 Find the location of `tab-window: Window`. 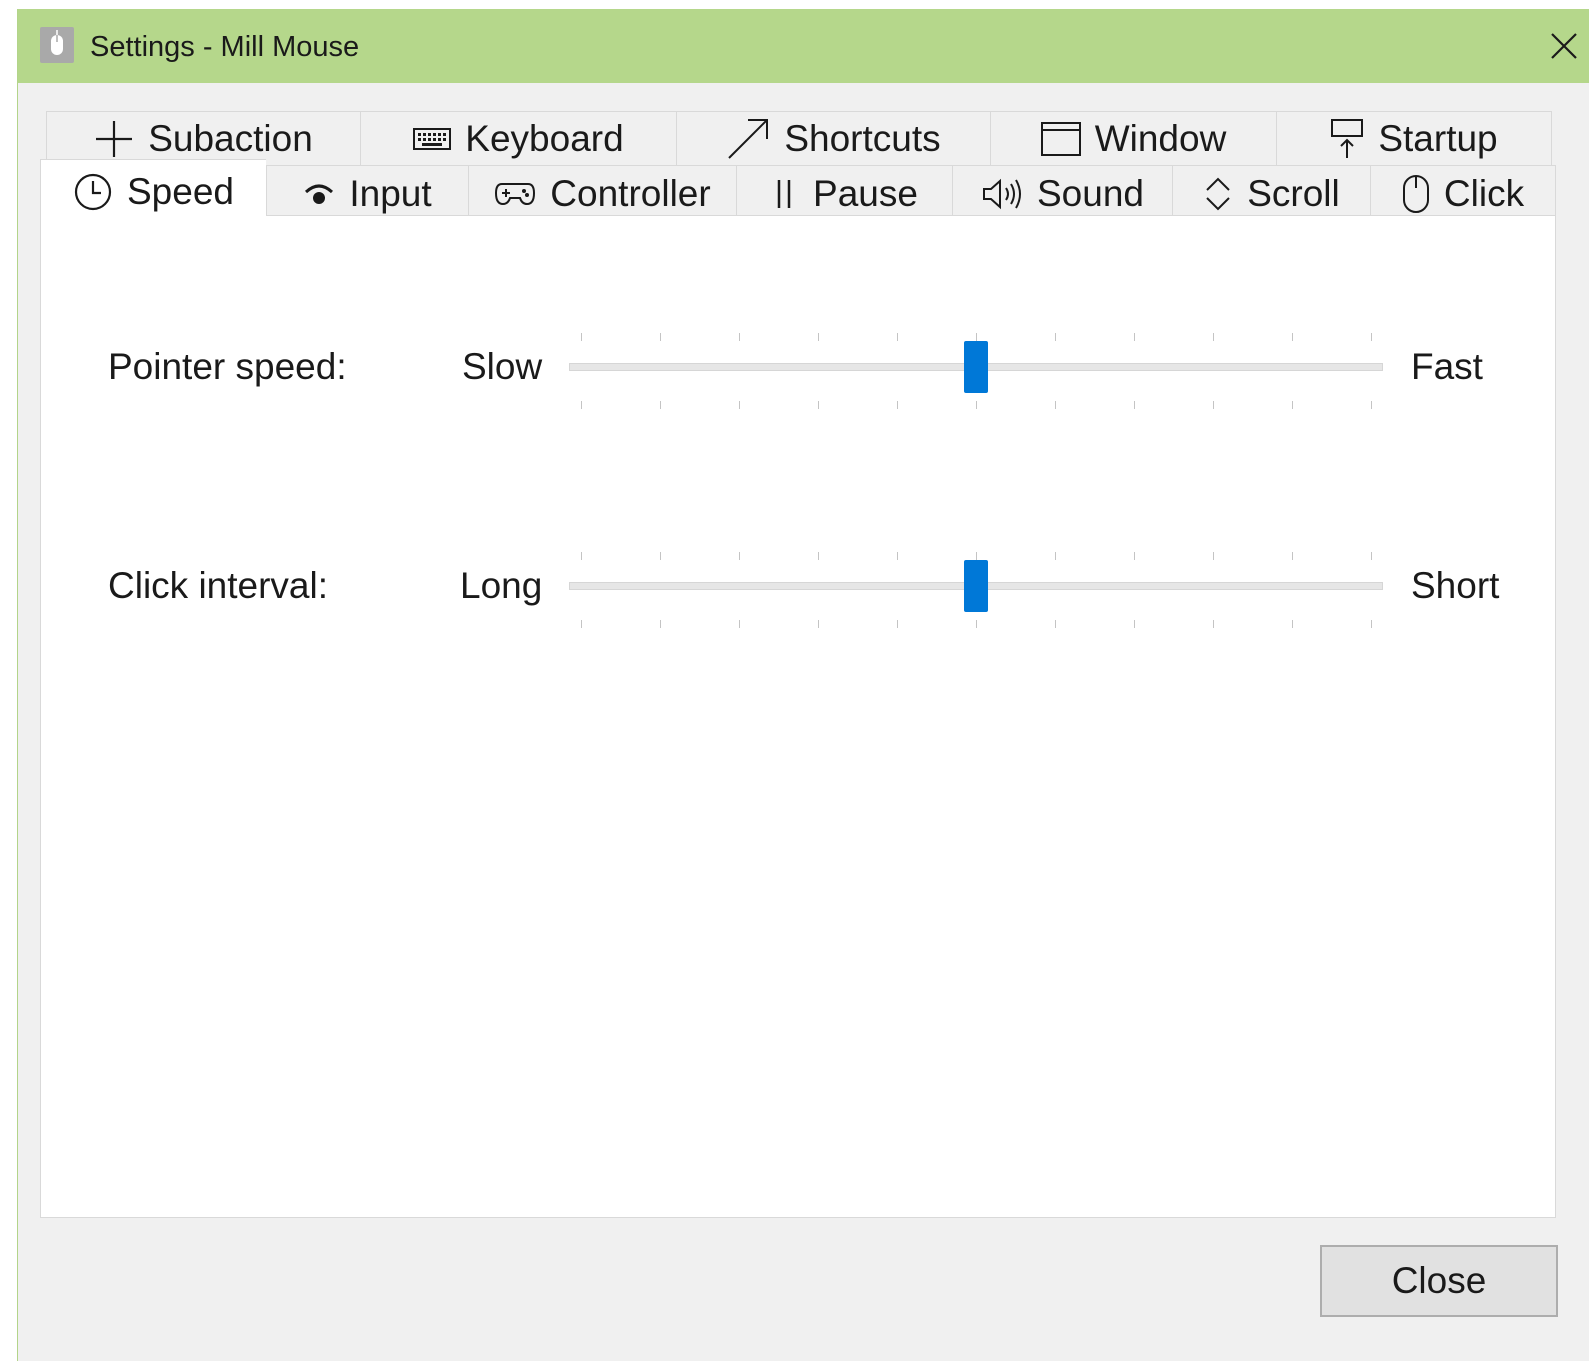

tab-window: Window is located at coordinates (1133, 139).